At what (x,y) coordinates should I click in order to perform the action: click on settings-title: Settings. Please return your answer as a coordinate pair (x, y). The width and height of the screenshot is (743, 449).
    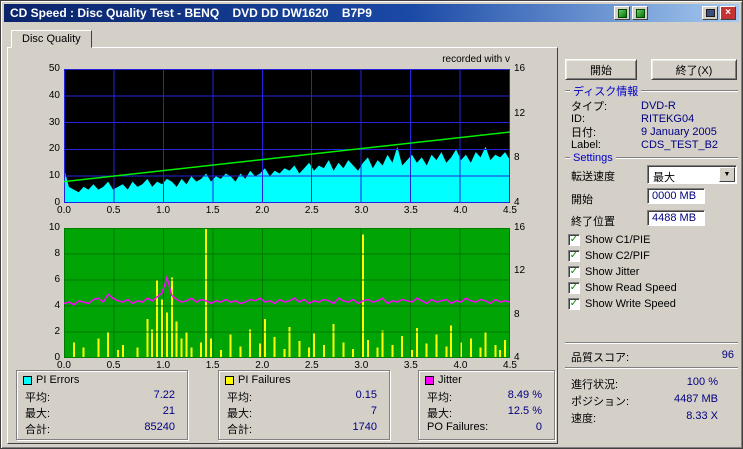
    Looking at the image, I should click on (593, 158).